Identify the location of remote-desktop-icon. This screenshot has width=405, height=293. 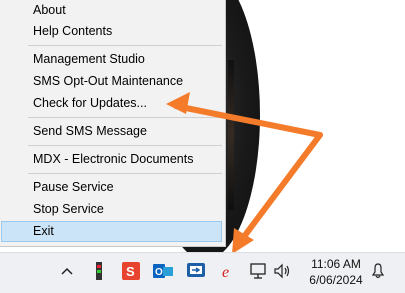
(196, 271).